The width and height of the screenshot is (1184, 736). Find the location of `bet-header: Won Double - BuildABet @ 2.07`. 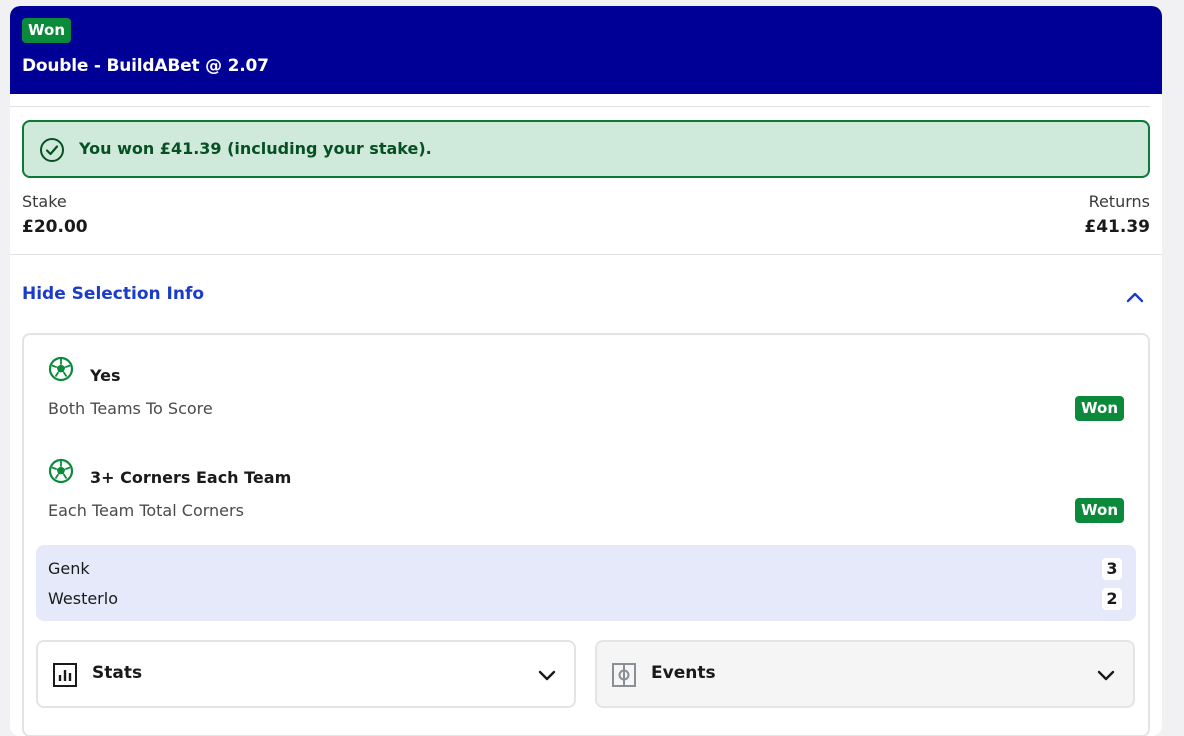

bet-header: Won Double - BuildABet @ 2.07 is located at coordinates (586, 50).